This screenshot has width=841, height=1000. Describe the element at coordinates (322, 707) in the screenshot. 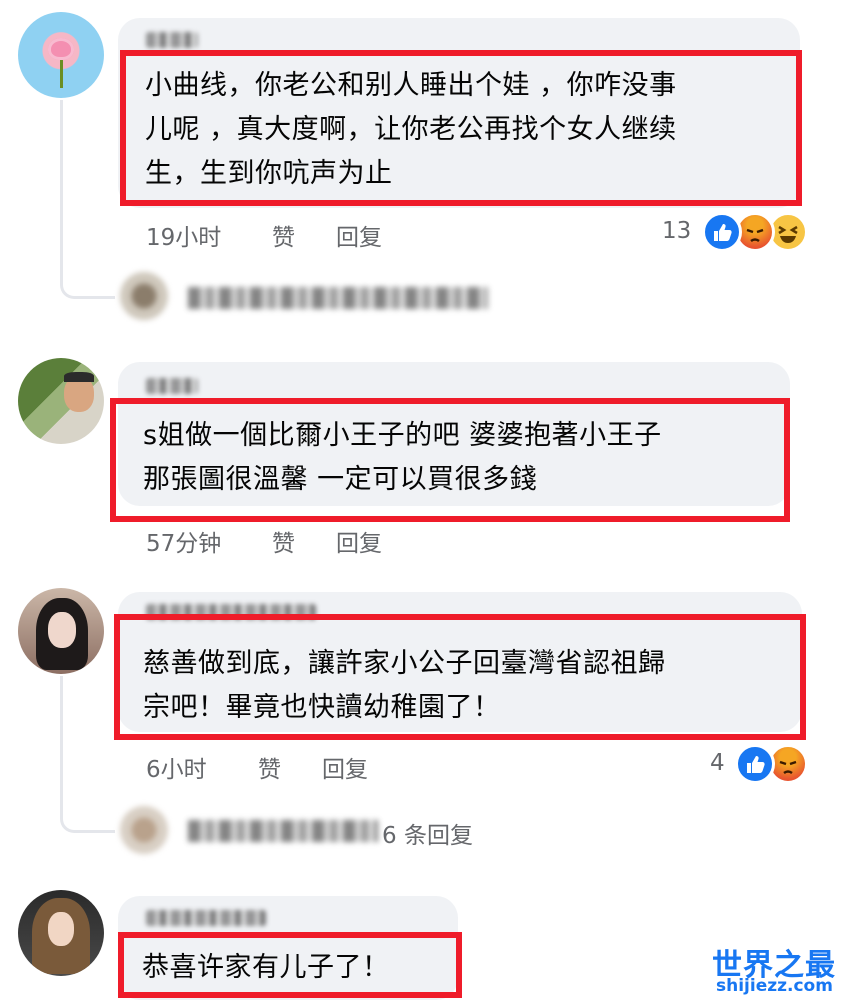

I see `comment-text-line: 宗吧！畢竟也快讀幼稚園了！` at that location.